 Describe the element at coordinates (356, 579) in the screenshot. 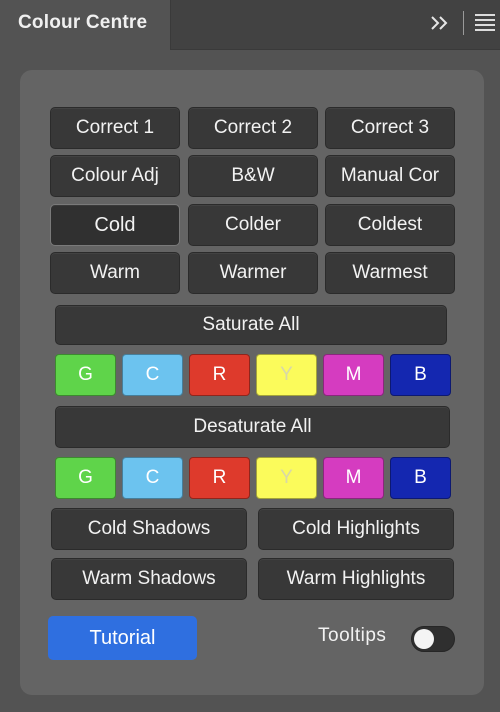

I see `warm-highlights-button: Warm Highlights` at that location.